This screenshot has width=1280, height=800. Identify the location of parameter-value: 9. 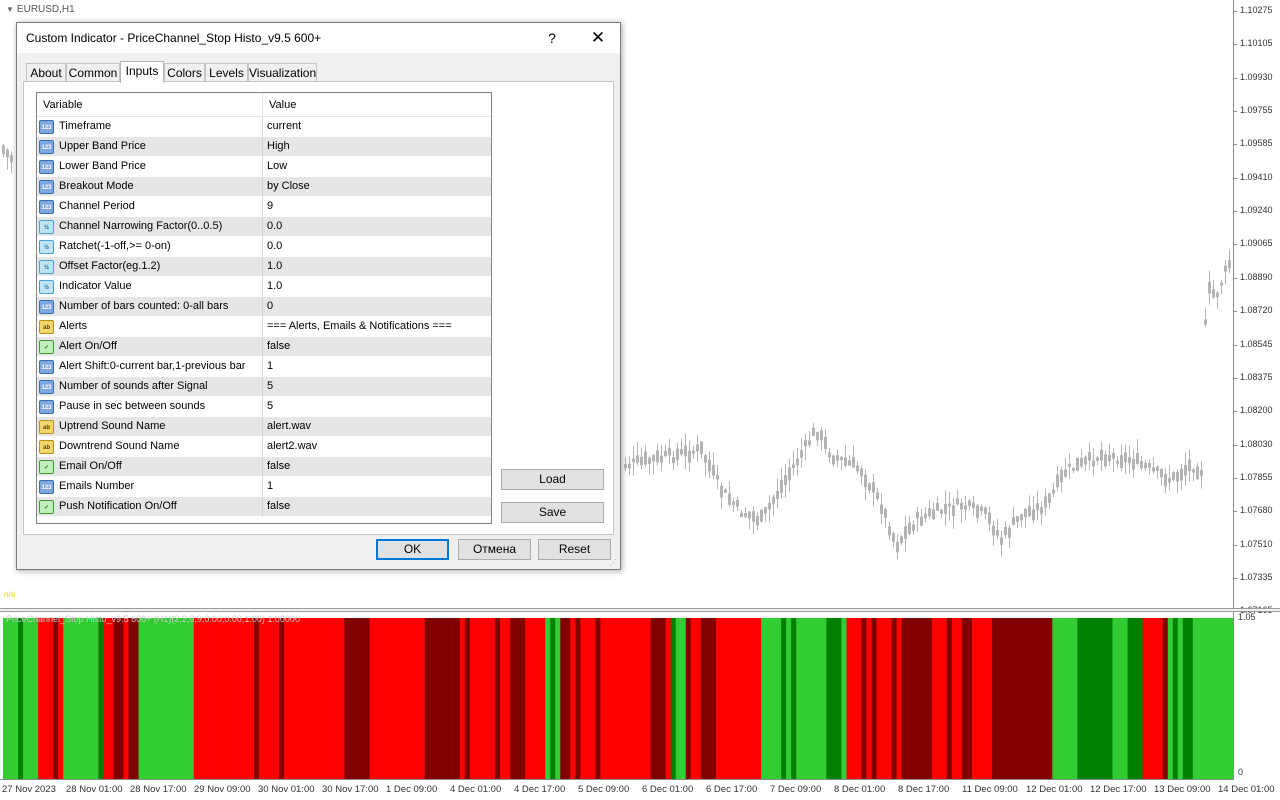
(270, 206).